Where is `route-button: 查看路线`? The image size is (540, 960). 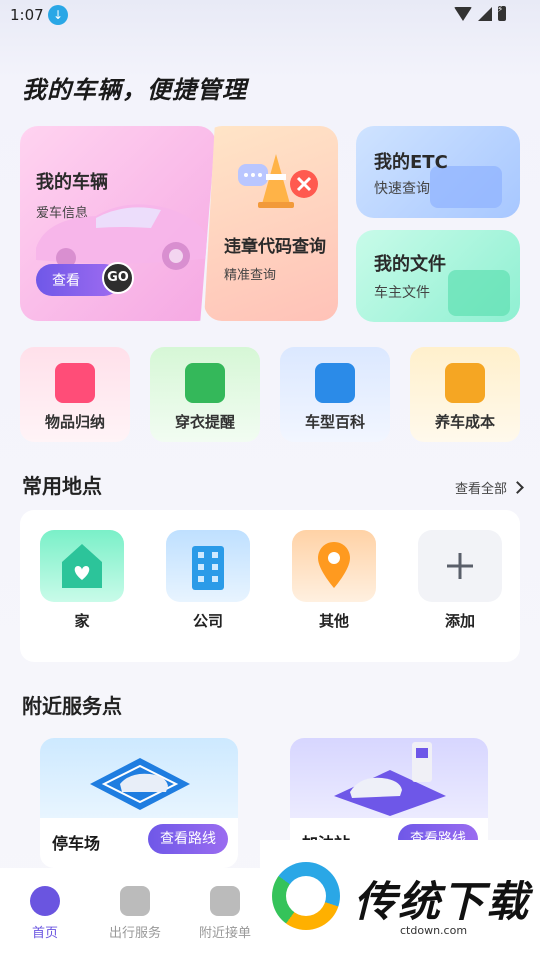 route-button: 查看路线 is located at coordinates (188, 839).